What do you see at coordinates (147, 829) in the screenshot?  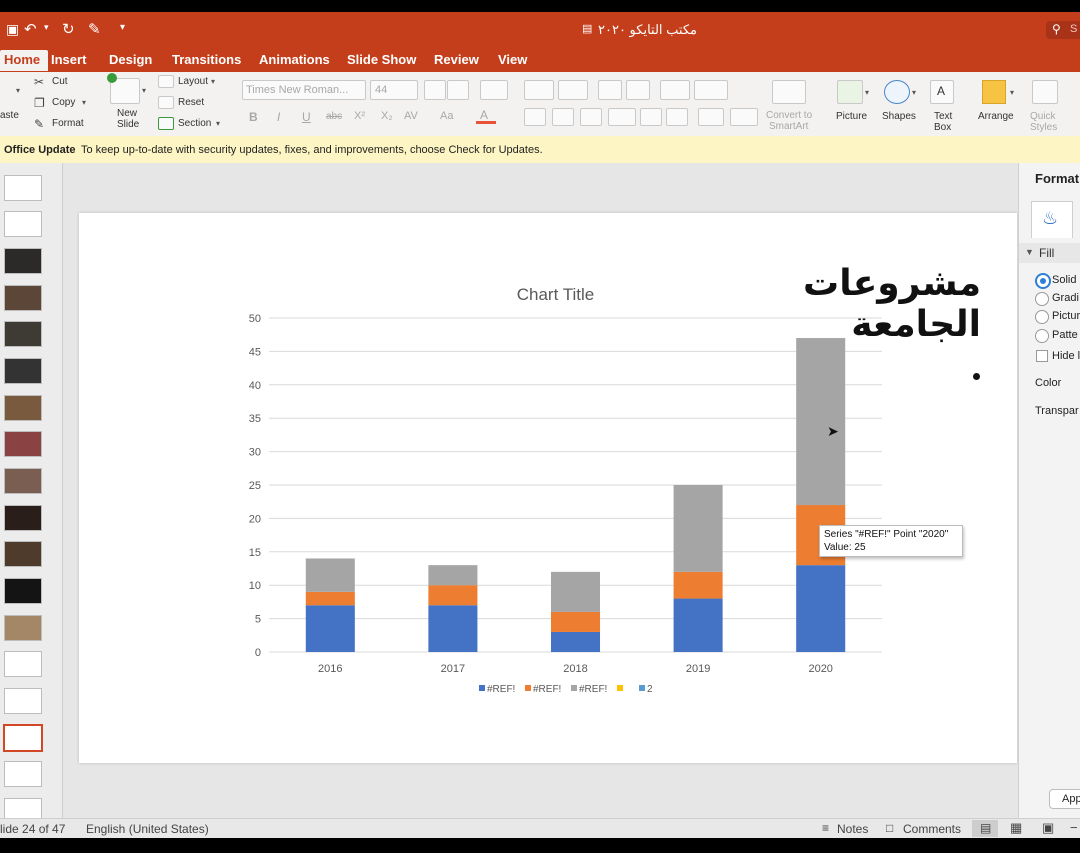 I see `language-indicator: English (United States)` at bounding box center [147, 829].